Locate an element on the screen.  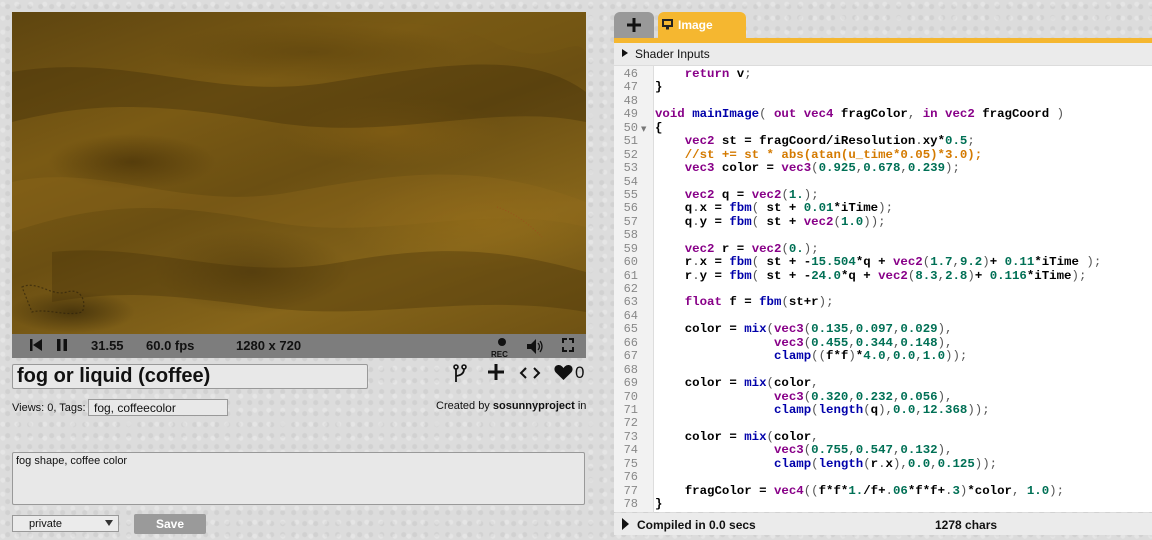
privacy-value: private is located at coordinates (46, 524).